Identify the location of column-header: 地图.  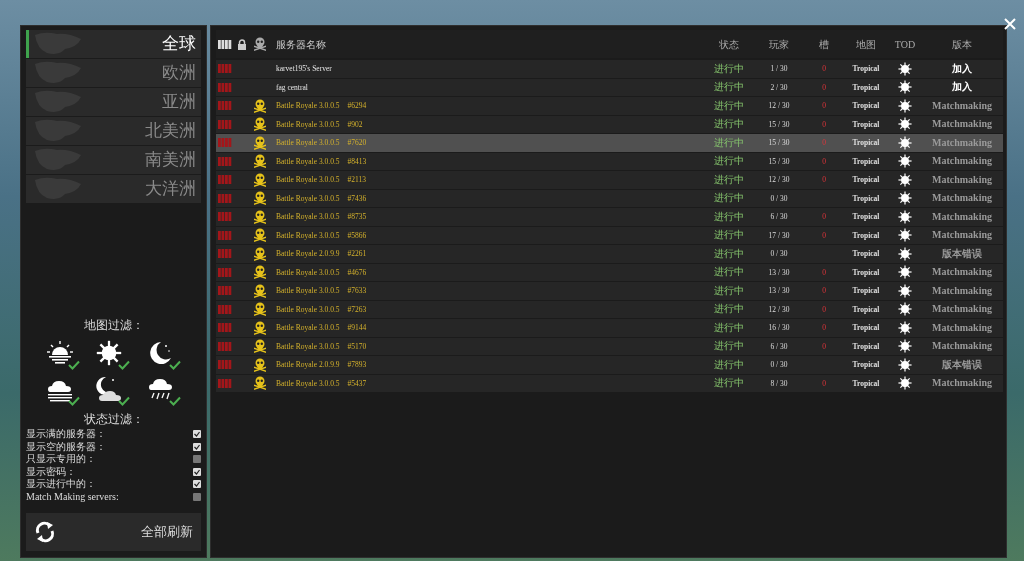
(866, 44).